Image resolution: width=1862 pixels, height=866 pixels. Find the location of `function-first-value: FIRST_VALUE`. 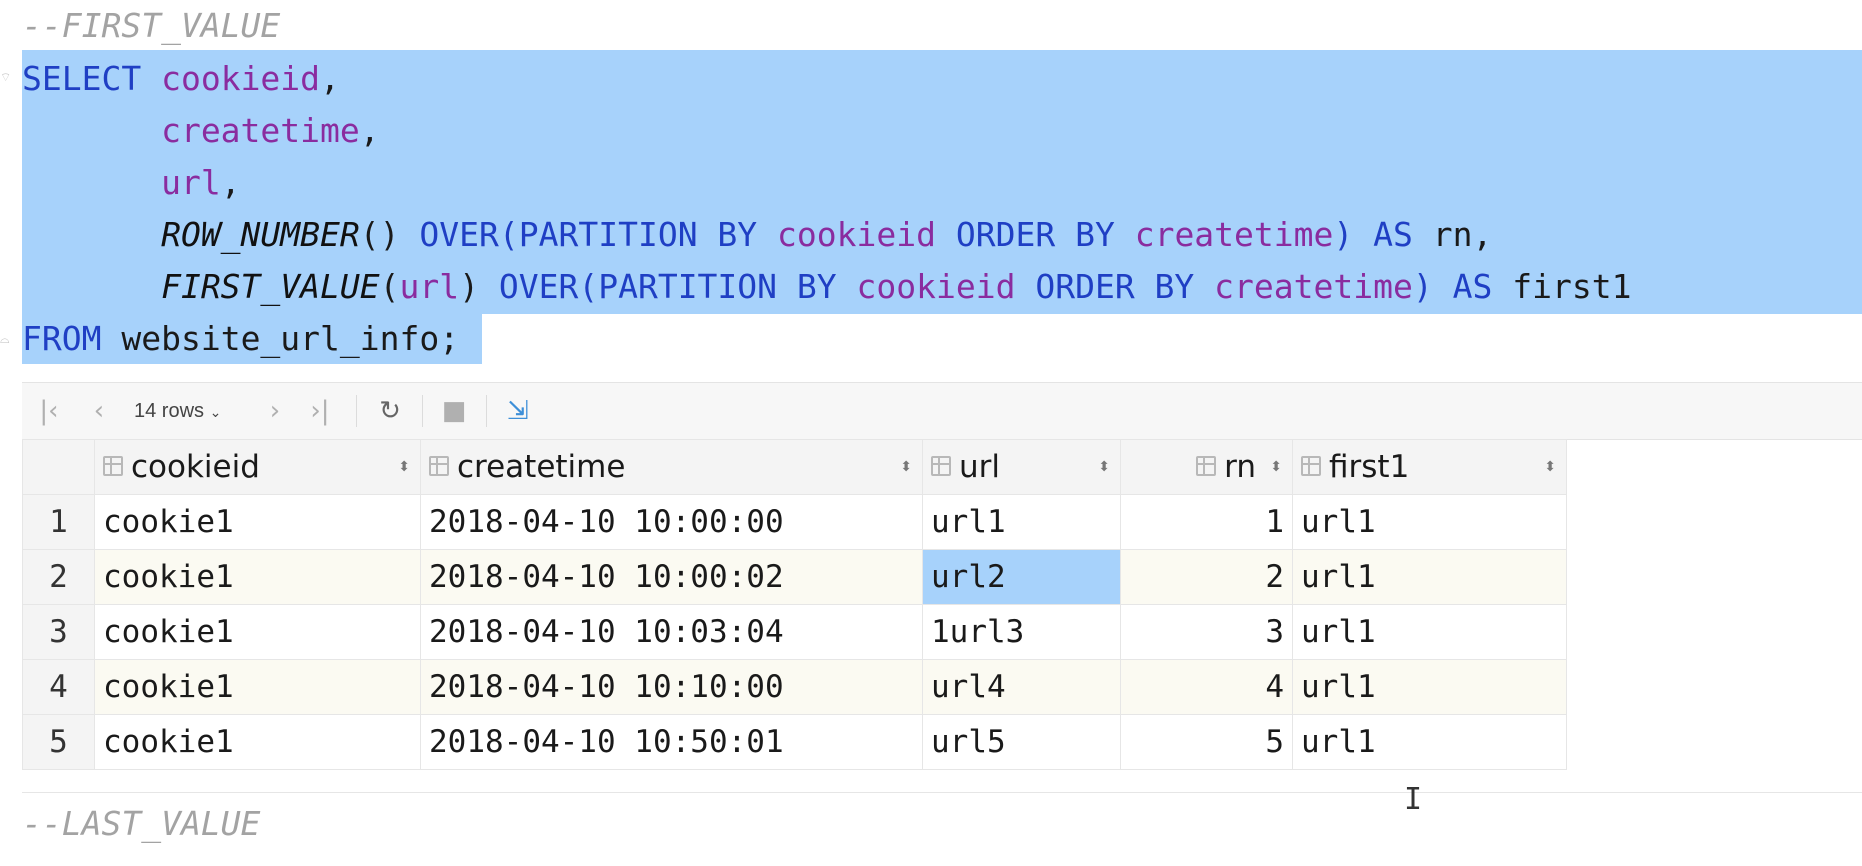

function-first-value: FIRST_VALUE is located at coordinates (270, 286).